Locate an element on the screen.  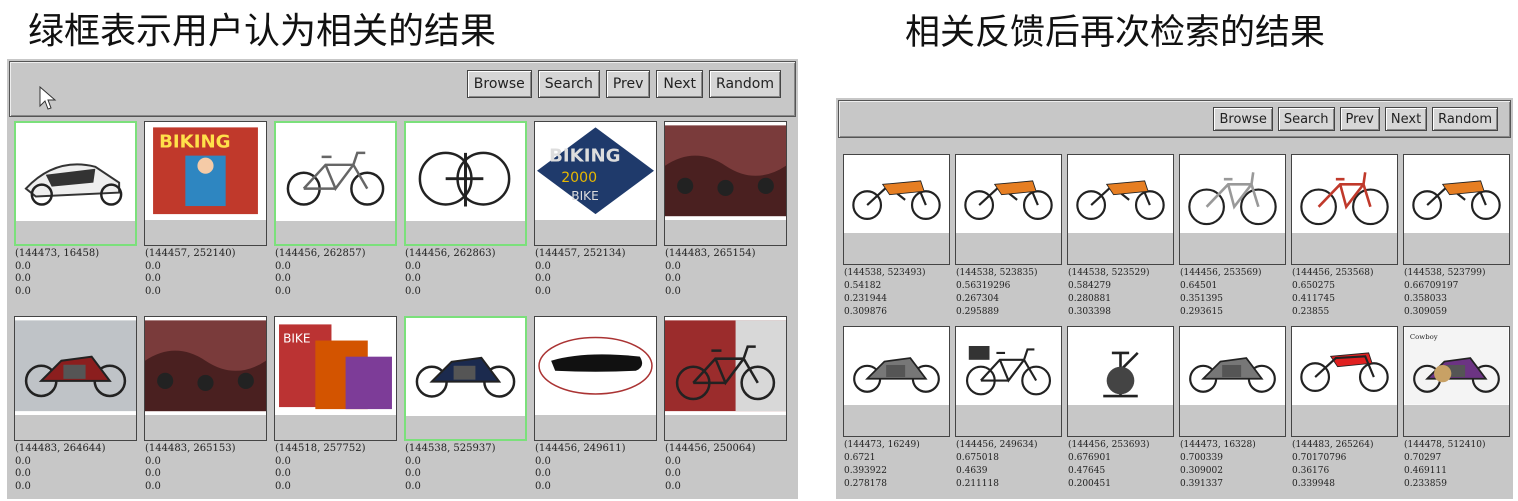
vintage-motorcycle-icon is located at coordinates (896, 366).